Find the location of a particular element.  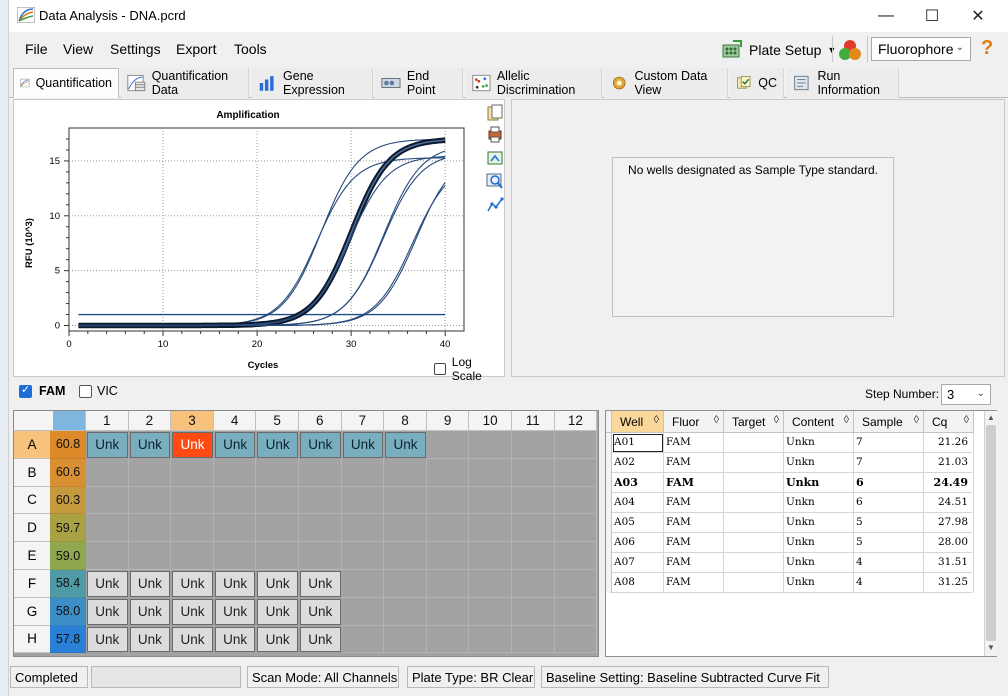

menu-export: Export is located at coordinates (196, 49).